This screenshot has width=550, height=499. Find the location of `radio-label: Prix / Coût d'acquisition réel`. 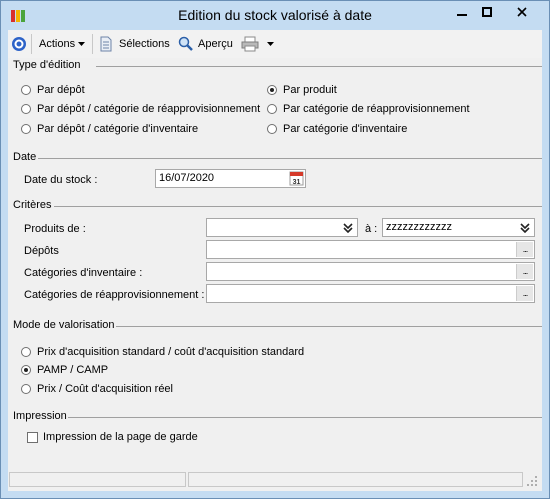

radio-label: Prix / Coût d'acquisition réel is located at coordinates (105, 389).